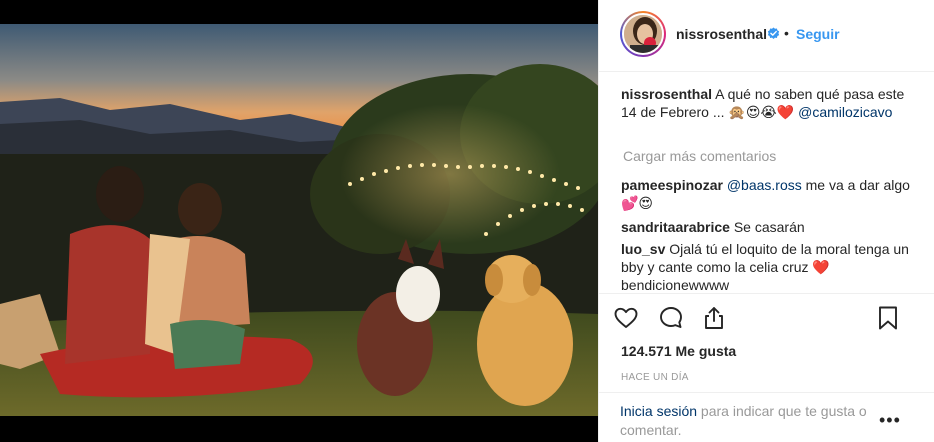 This screenshot has width=934, height=442. What do you see at coordinates (721, 34) in the screenshot?
I see `post-author-username: nissrosenthal` at bounding box center [721, 34].